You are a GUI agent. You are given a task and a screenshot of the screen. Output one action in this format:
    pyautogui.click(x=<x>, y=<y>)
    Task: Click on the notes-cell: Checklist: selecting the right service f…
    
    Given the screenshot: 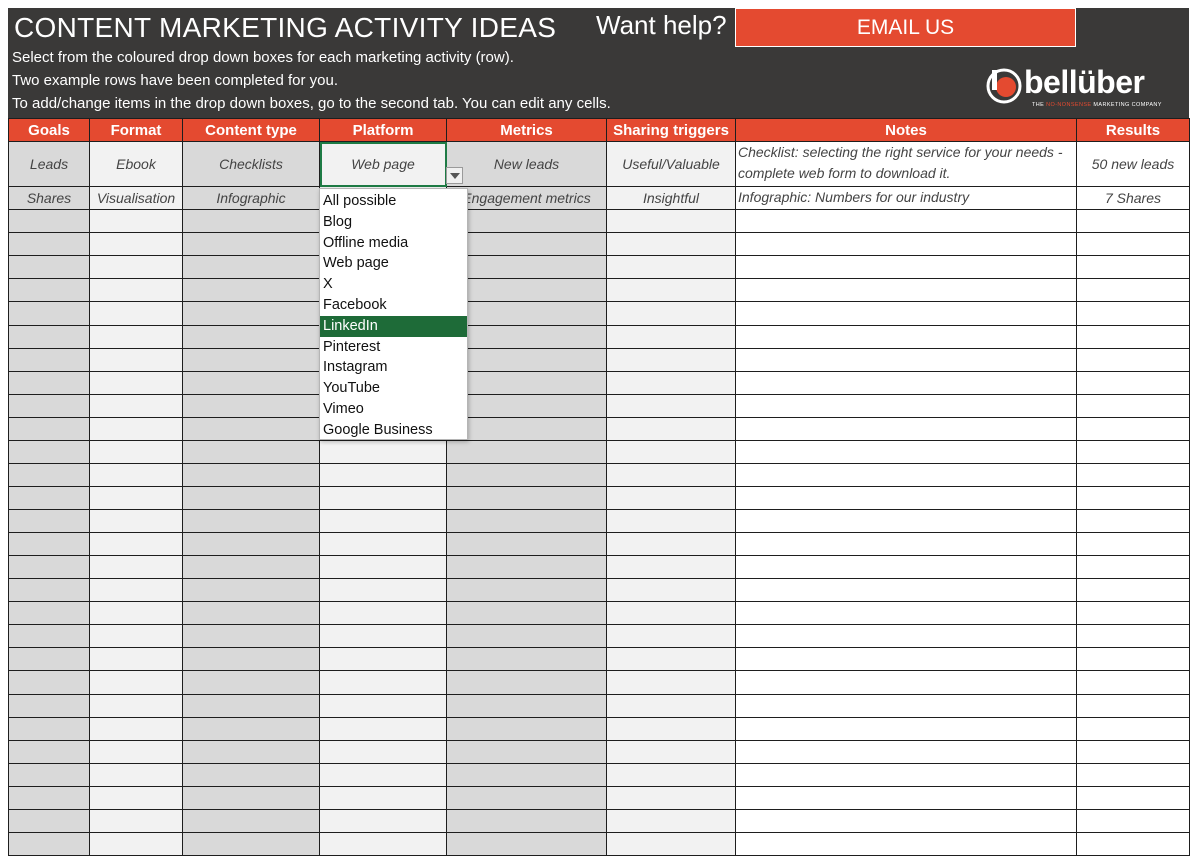 What is the action you would take?
    pyautogui.click(x=906, y=164)
    